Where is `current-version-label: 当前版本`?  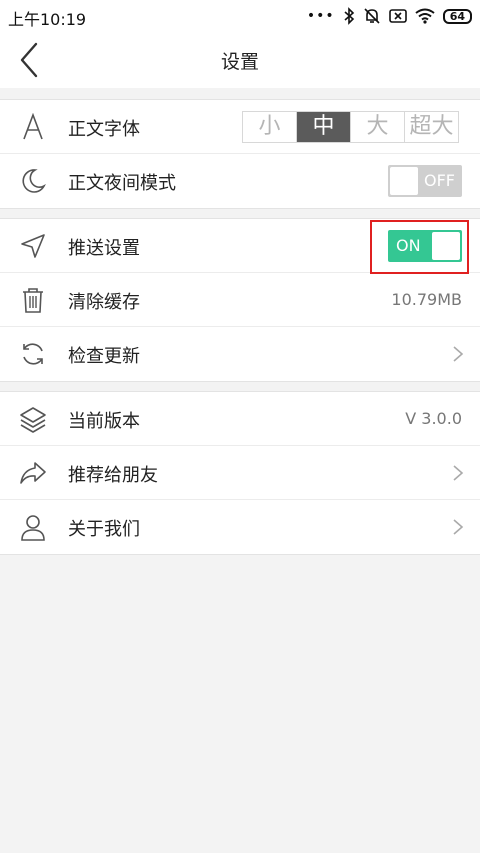 current-version-label: 当前版本 is located at coordinates (104, 421).